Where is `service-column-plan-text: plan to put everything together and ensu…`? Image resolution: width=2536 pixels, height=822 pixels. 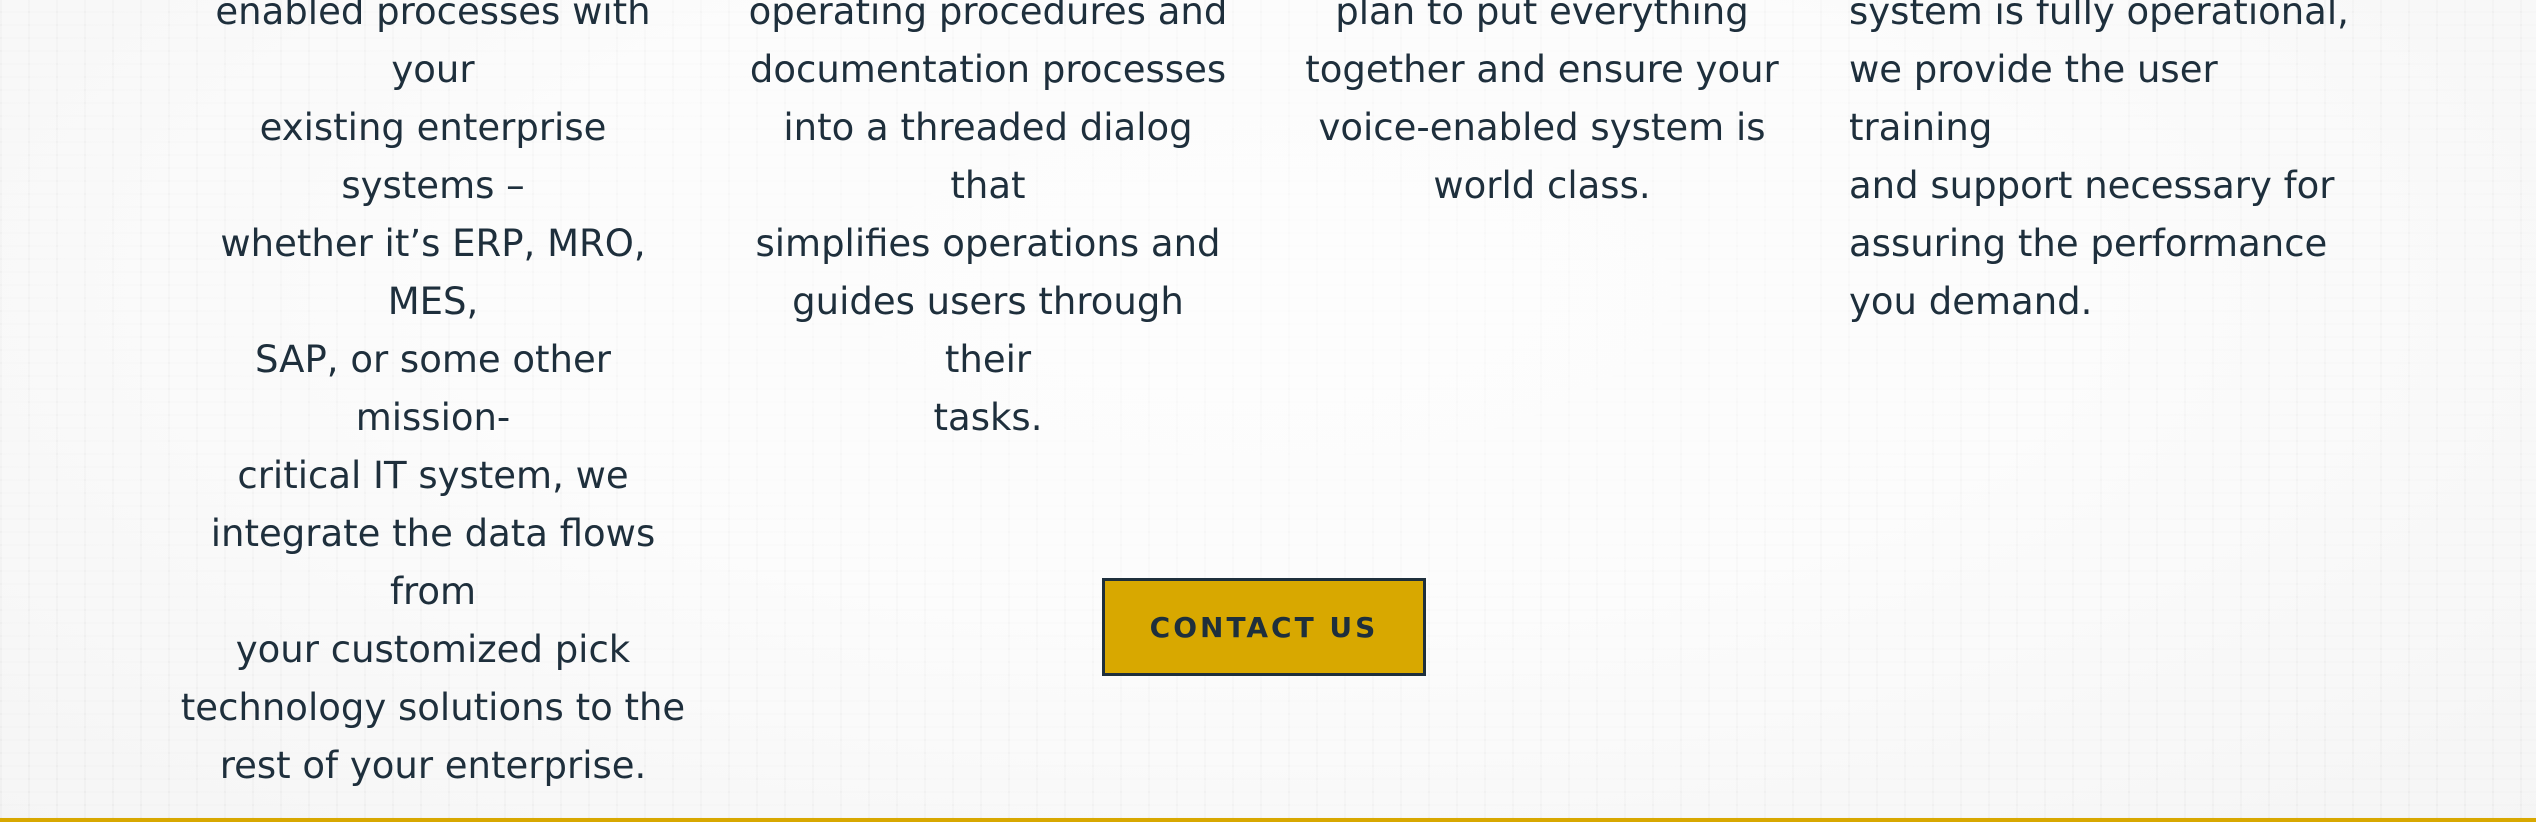
service-column-plan-text: plan to put everything together and ensu… is located at coordinates (1542, 103).